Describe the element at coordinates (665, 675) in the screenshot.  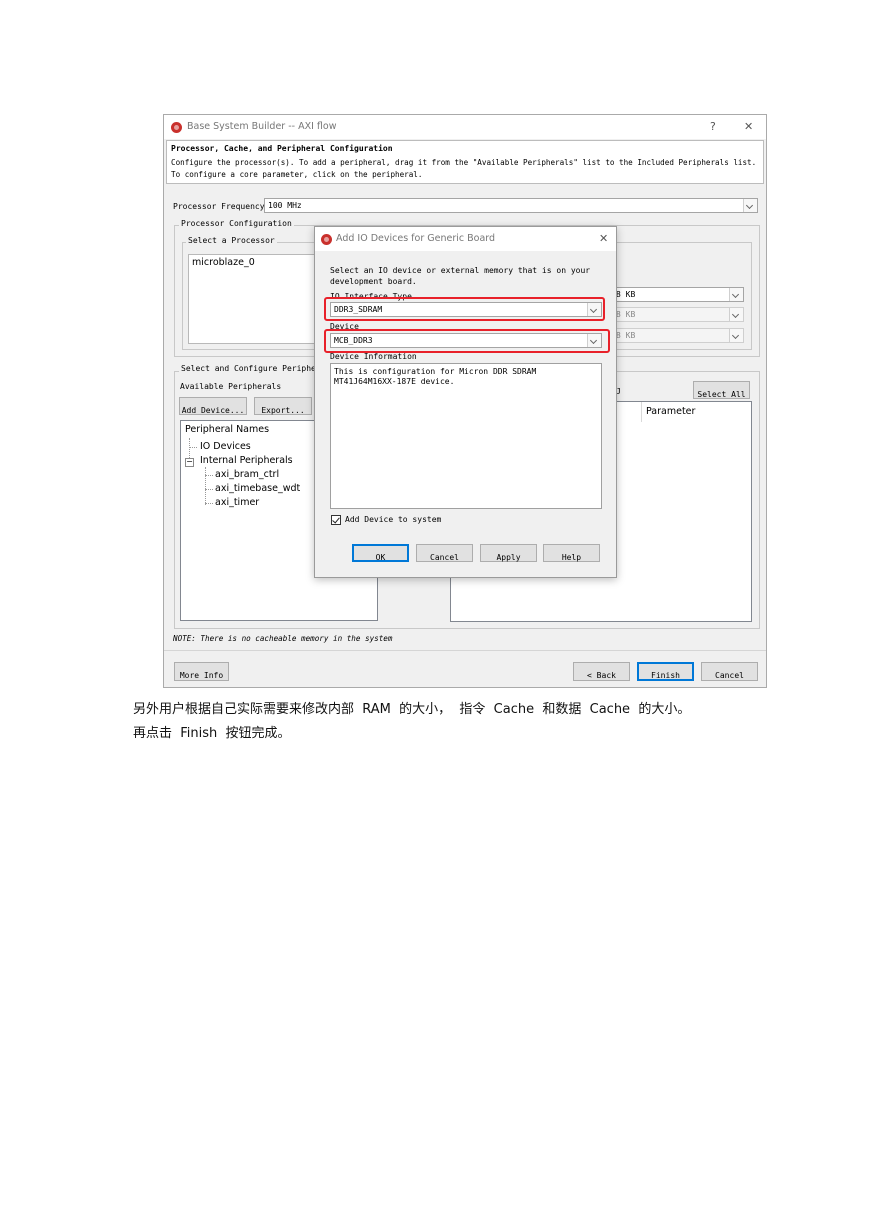
I see `finish-button-label: Finish` at that location.